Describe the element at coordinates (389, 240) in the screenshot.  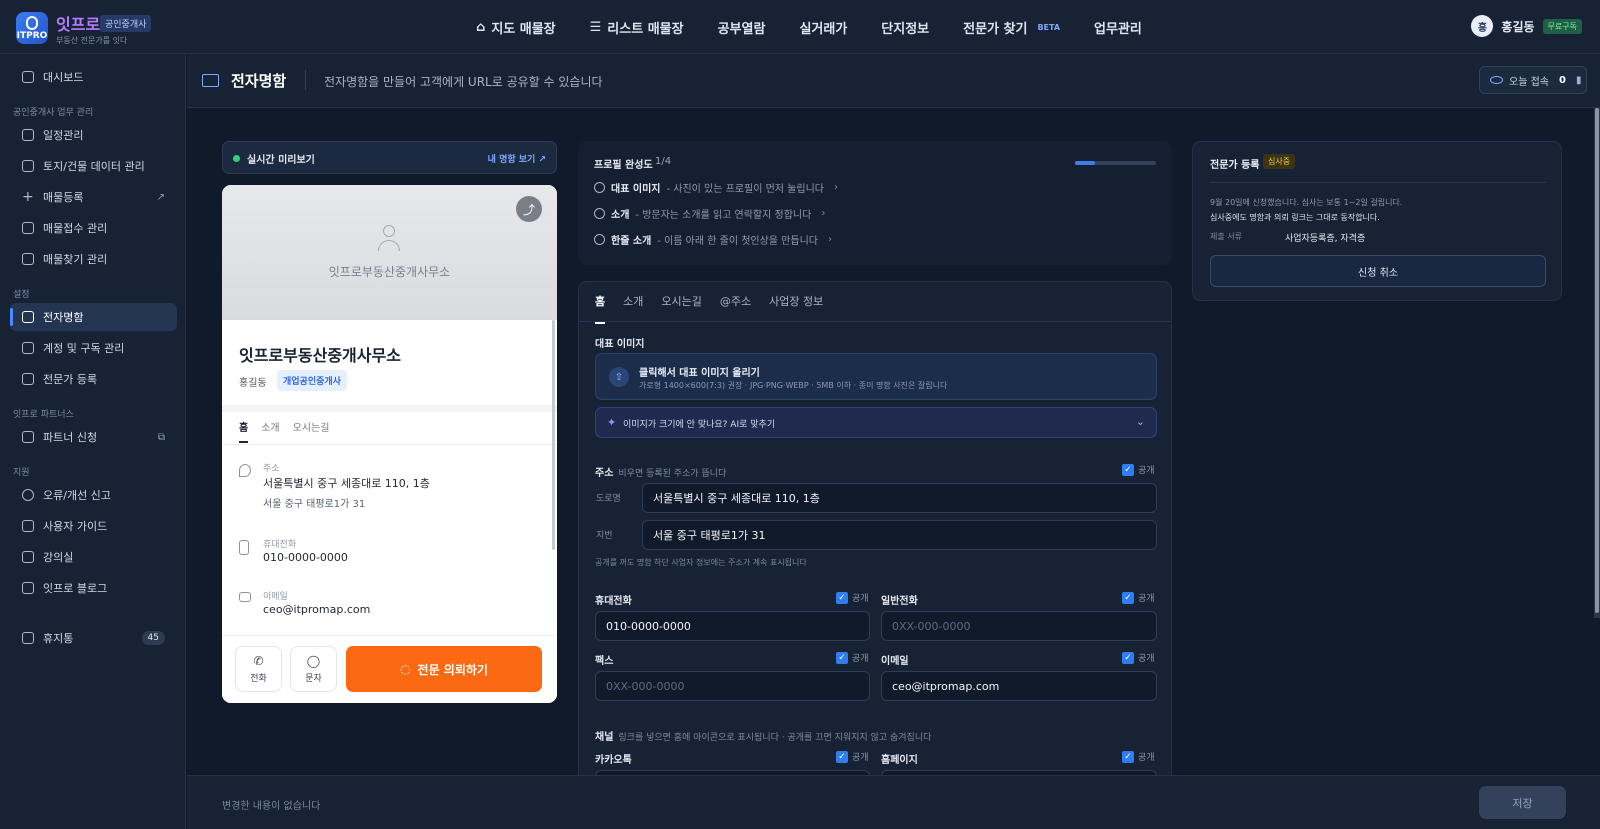
I see `person-icon` at that location.